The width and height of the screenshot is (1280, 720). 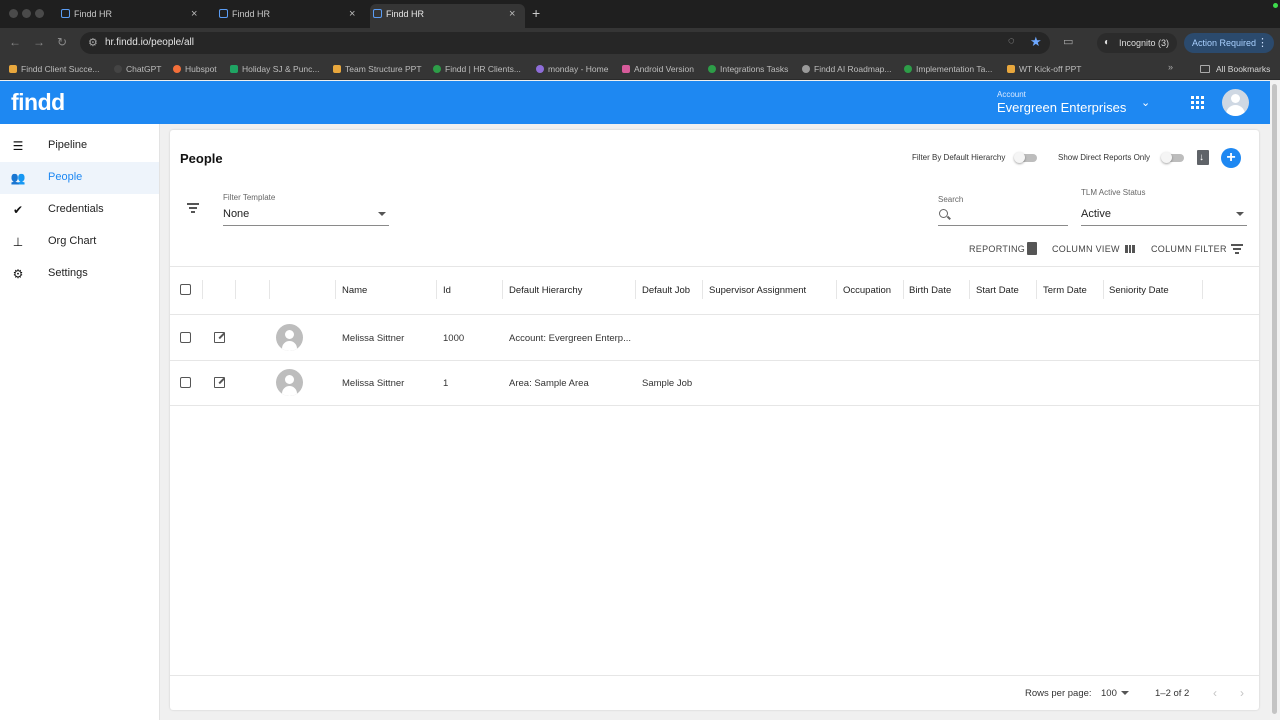 What do you see at coordinates (18, 242) in the screenshot?
I see `org-chart-icon: ⊥` at bounding box center [18, 242].